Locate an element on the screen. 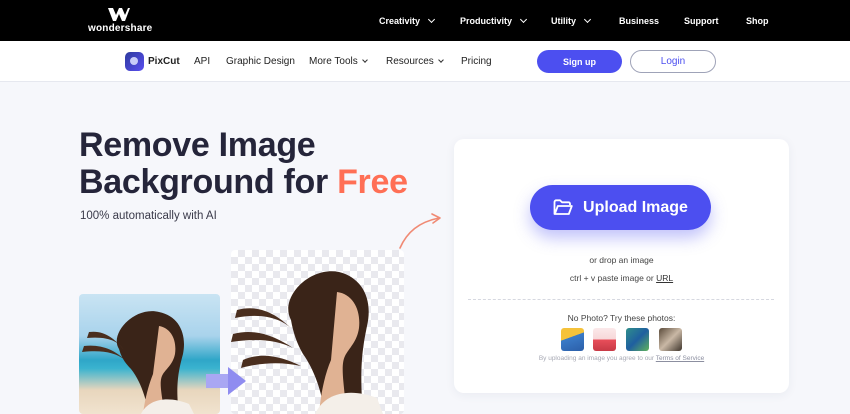 This screenshot has height=414, width=850. pixcut-brand: PixCut is located at coordinates (164, 61).